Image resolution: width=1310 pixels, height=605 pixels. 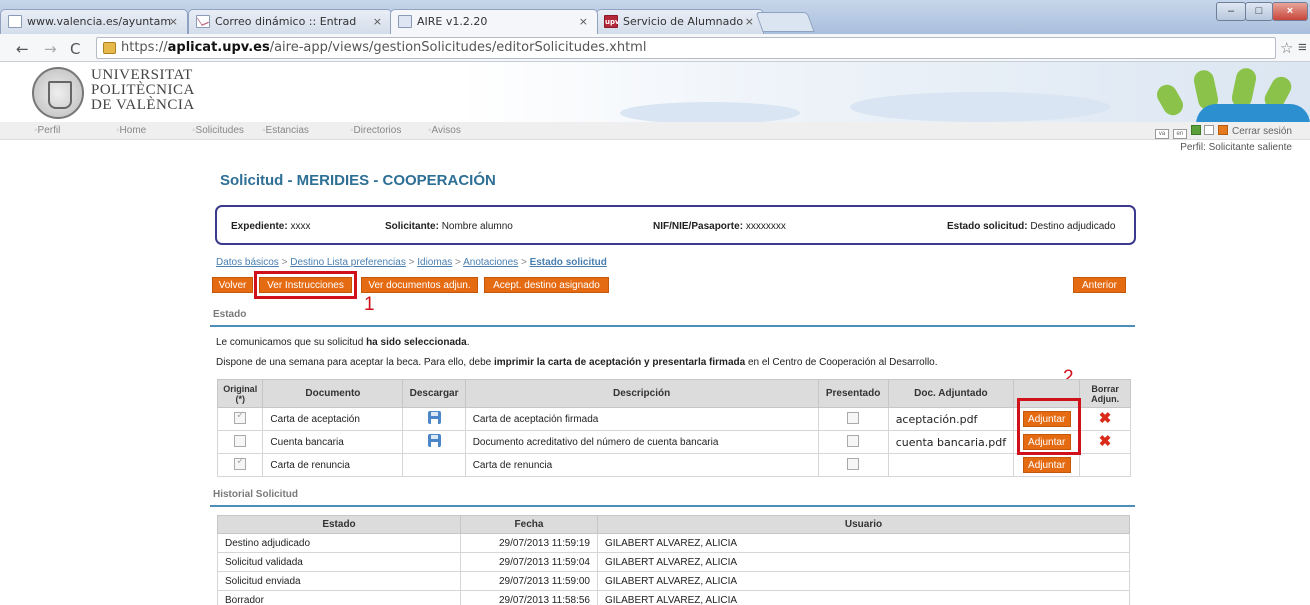 What do you see at coordinates (203, 21) in the screenshot?
I see `mail-icon` at bounding box center [203, 21].